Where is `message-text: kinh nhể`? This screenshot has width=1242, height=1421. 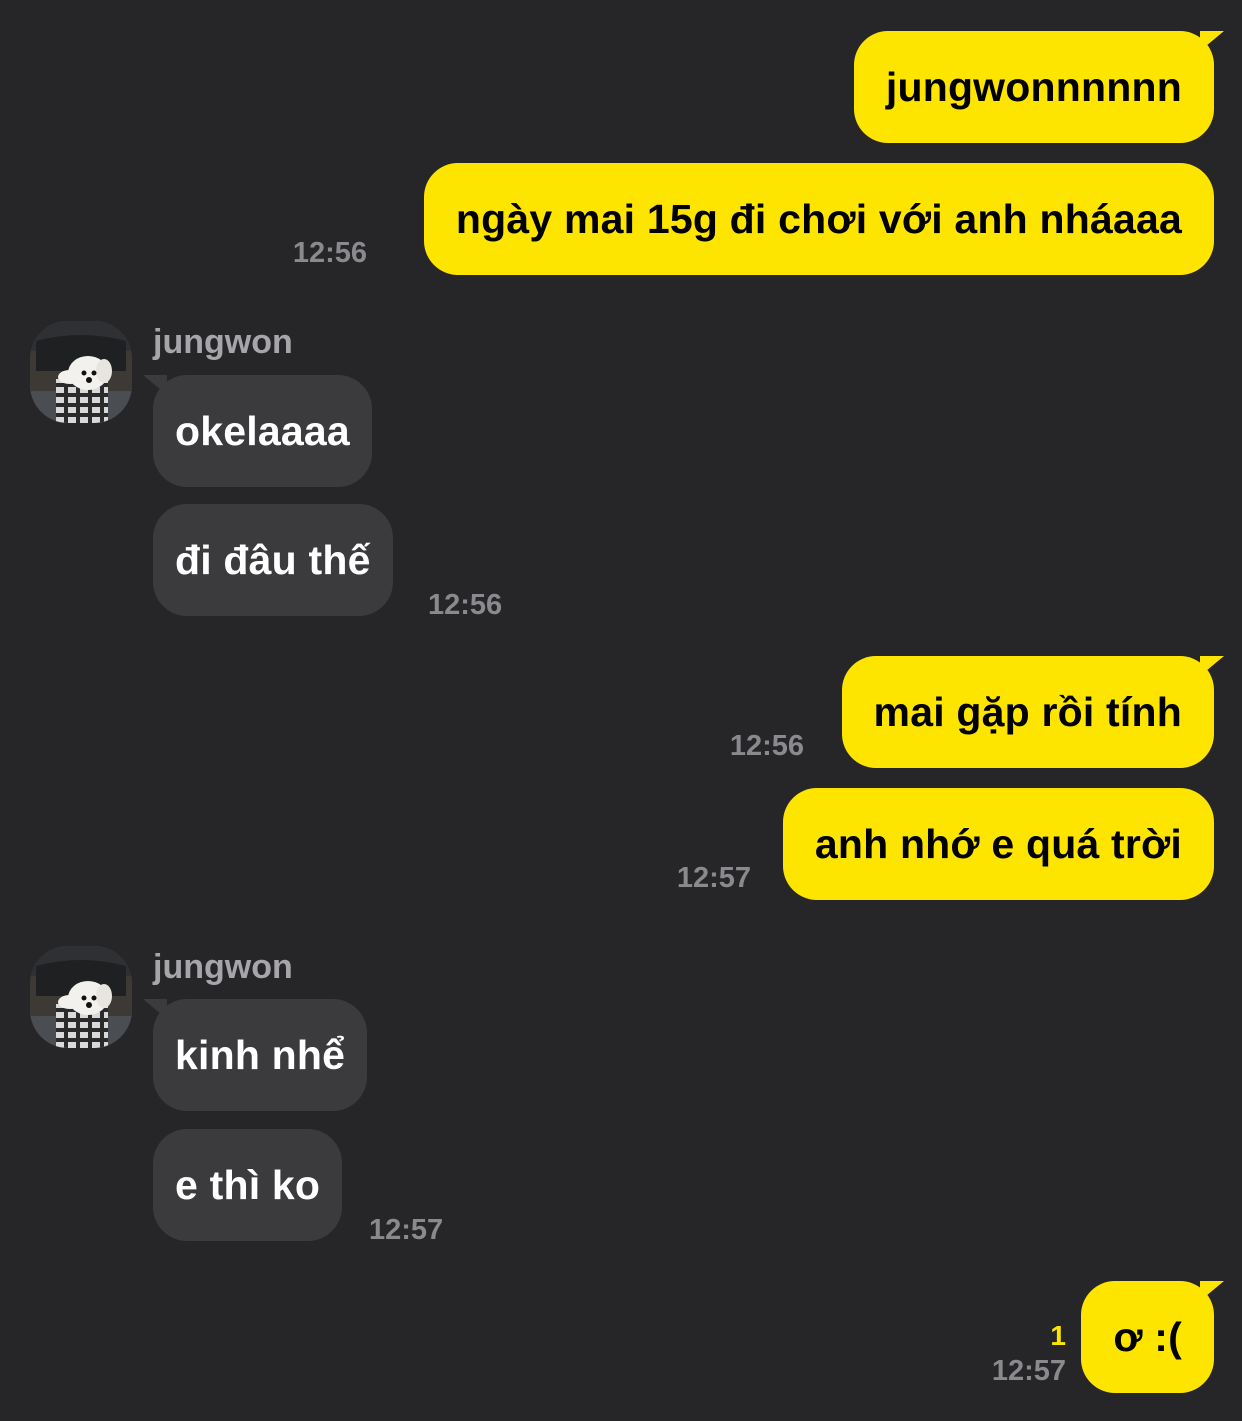 message-text: kinh nhể is located at coordinates (260, 1055).